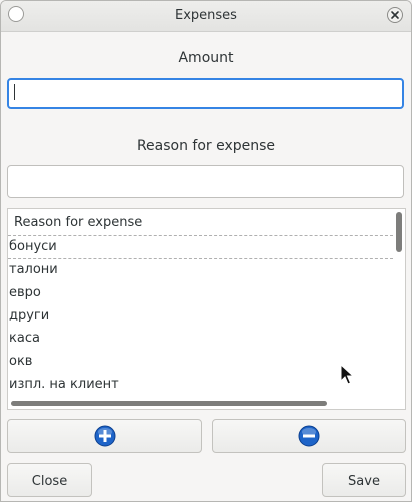 This screenshot has width=412, height=502. Describe the element at coordinates (206, 146) in the screenshot. I see `reason-label: Reason for expense` at that location.